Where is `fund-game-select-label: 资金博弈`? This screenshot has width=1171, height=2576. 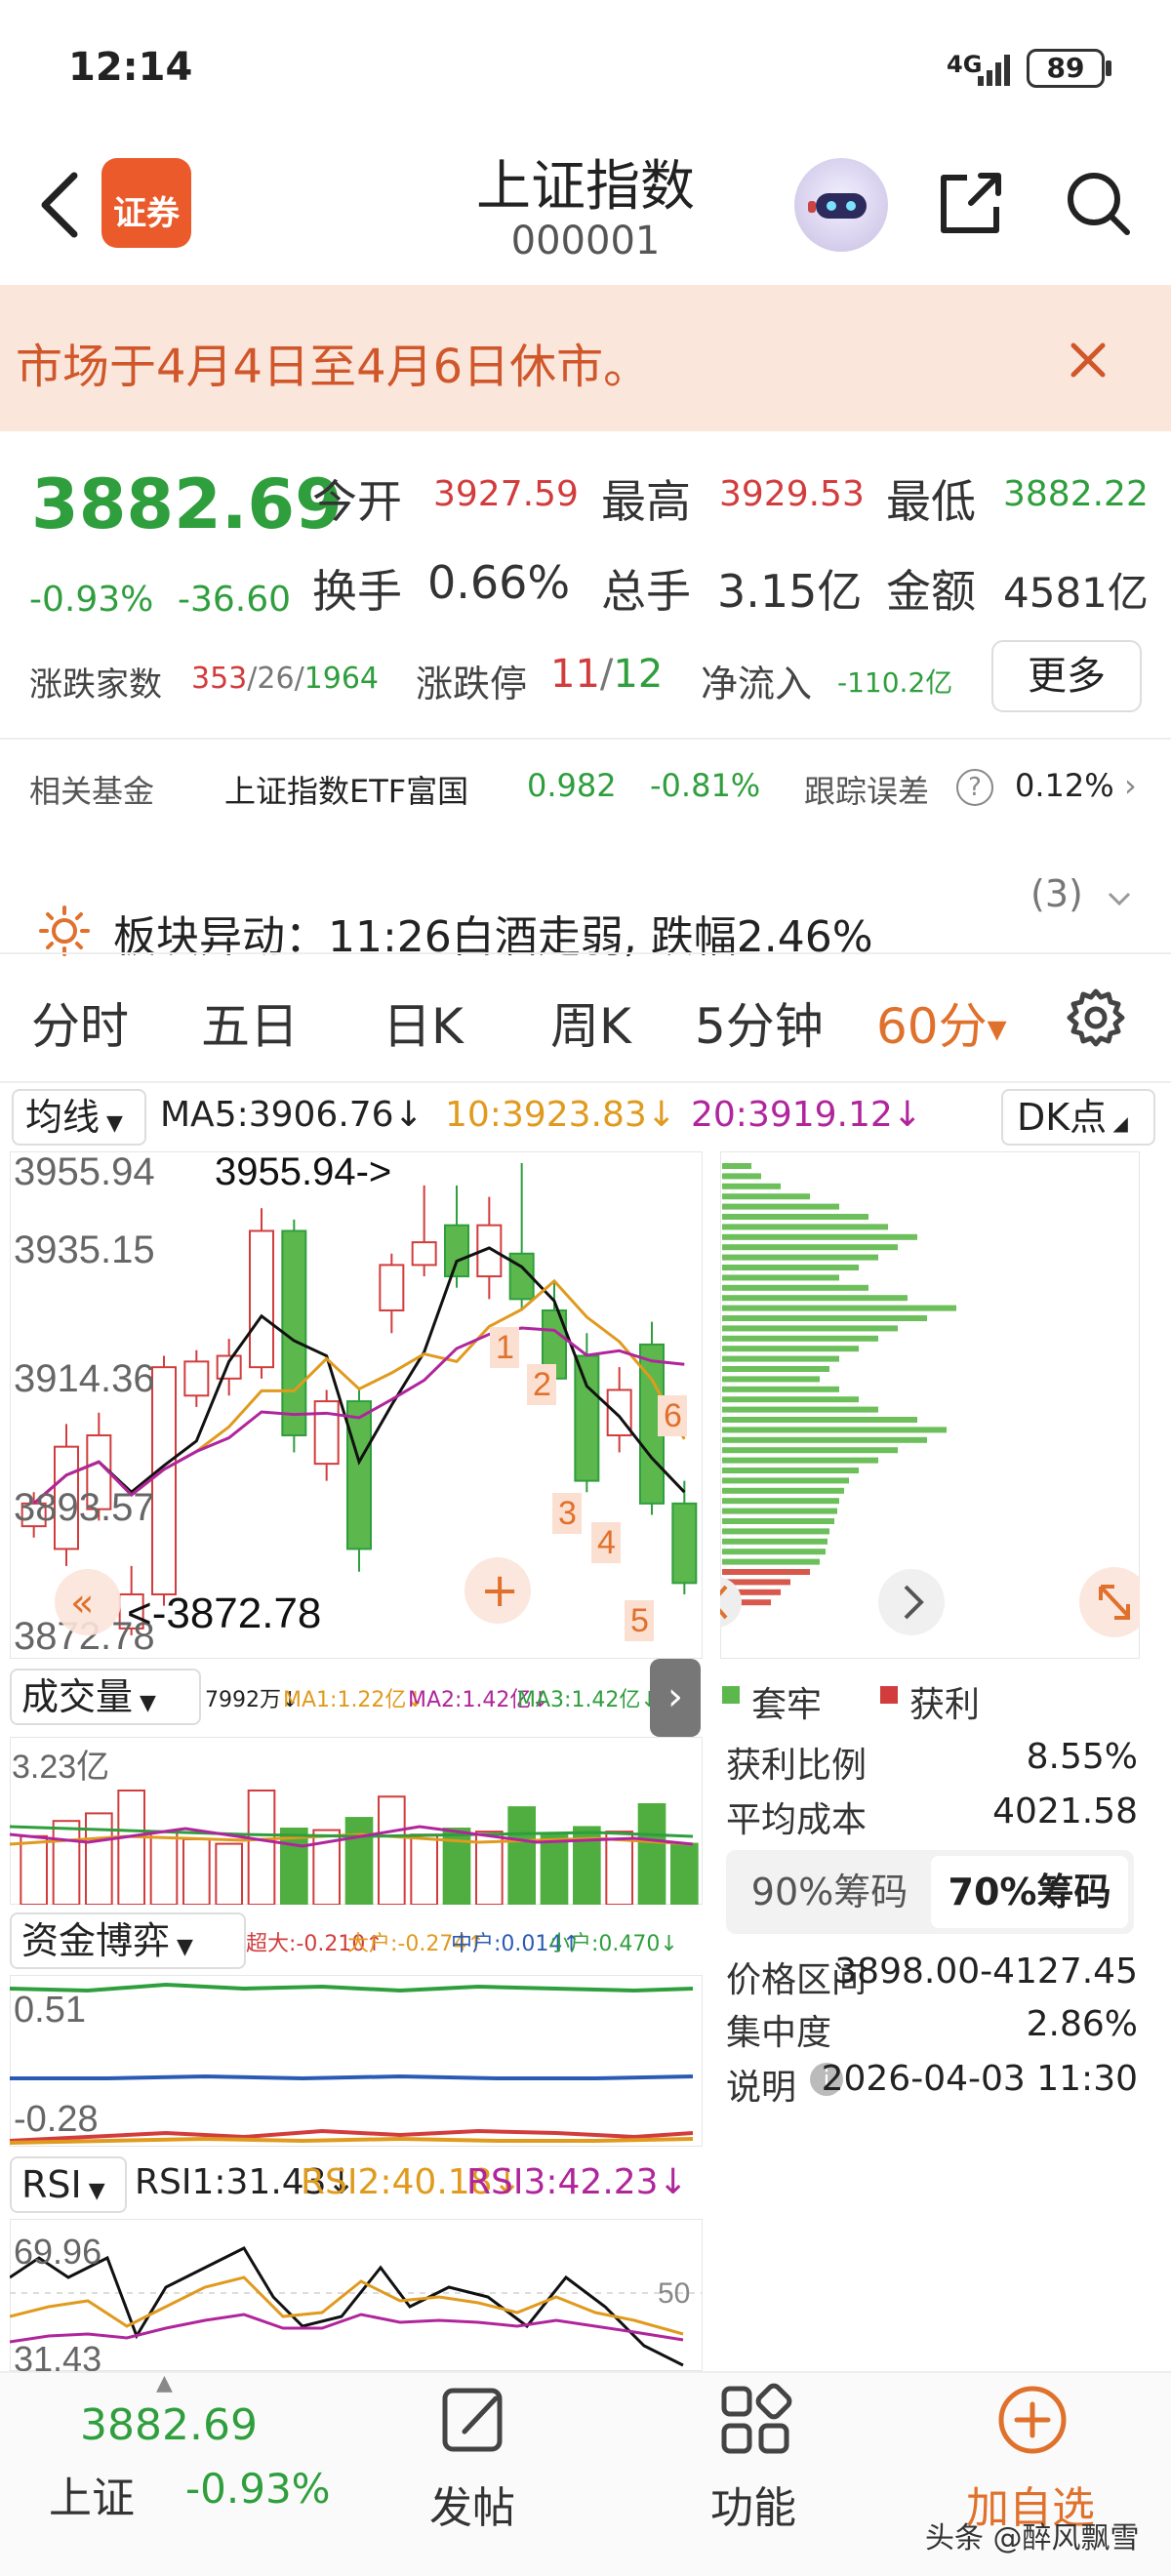 fund-game-select-label: 资金博弈 is located at coordinates (96, 1940).